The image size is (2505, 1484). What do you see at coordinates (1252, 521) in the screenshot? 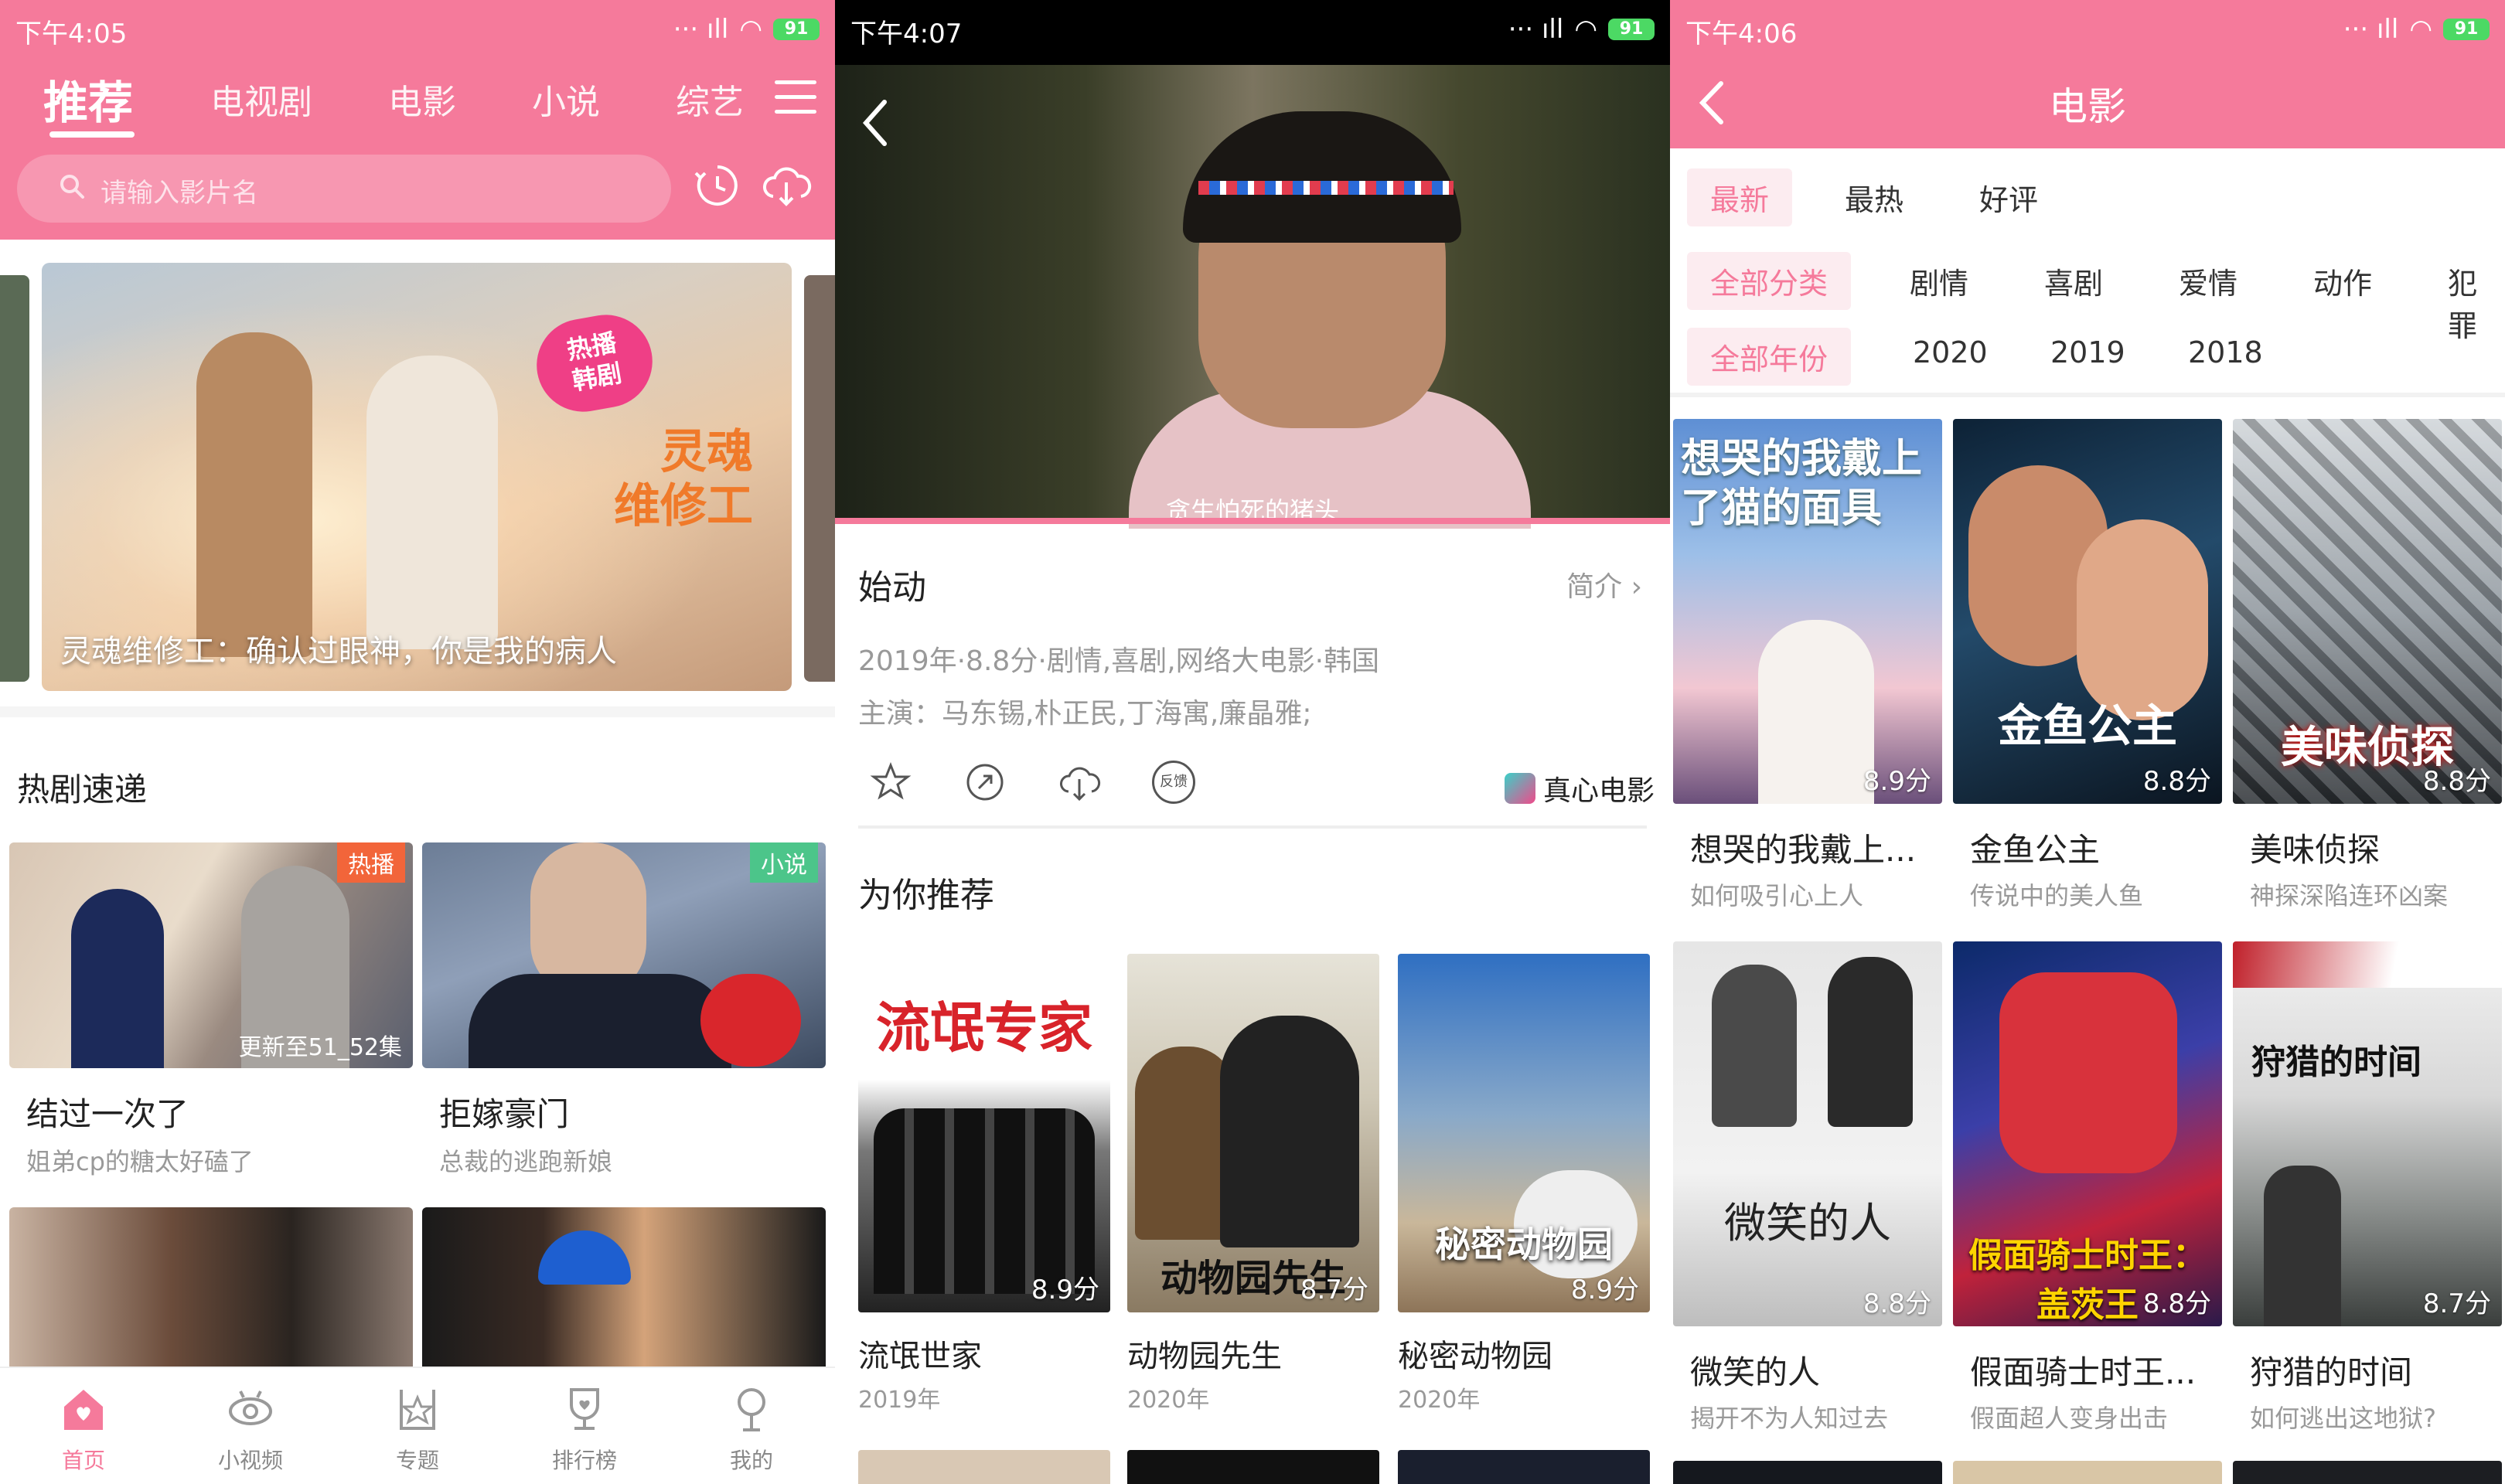
I see `video-progress` at bounding box center [1252, 521].